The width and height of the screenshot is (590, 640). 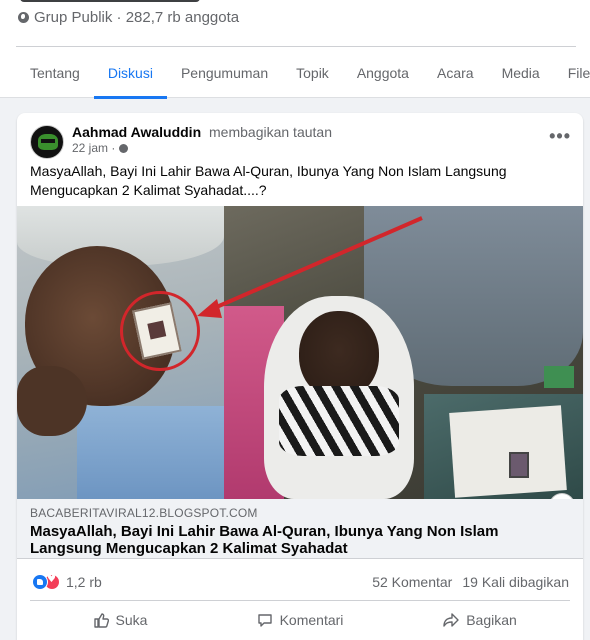 I want to click on reaction-summary: 1,2 rb, so click(x=67, y=582).